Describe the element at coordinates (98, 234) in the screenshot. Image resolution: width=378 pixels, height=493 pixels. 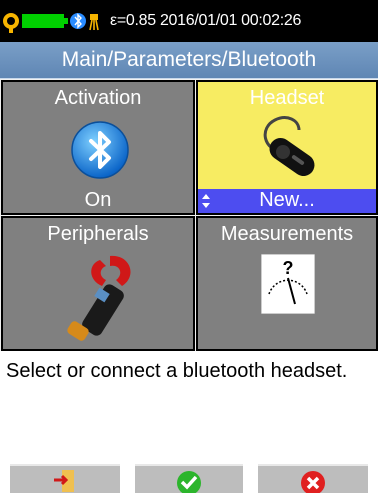
I see `tile-title: Peripherals` at that location.